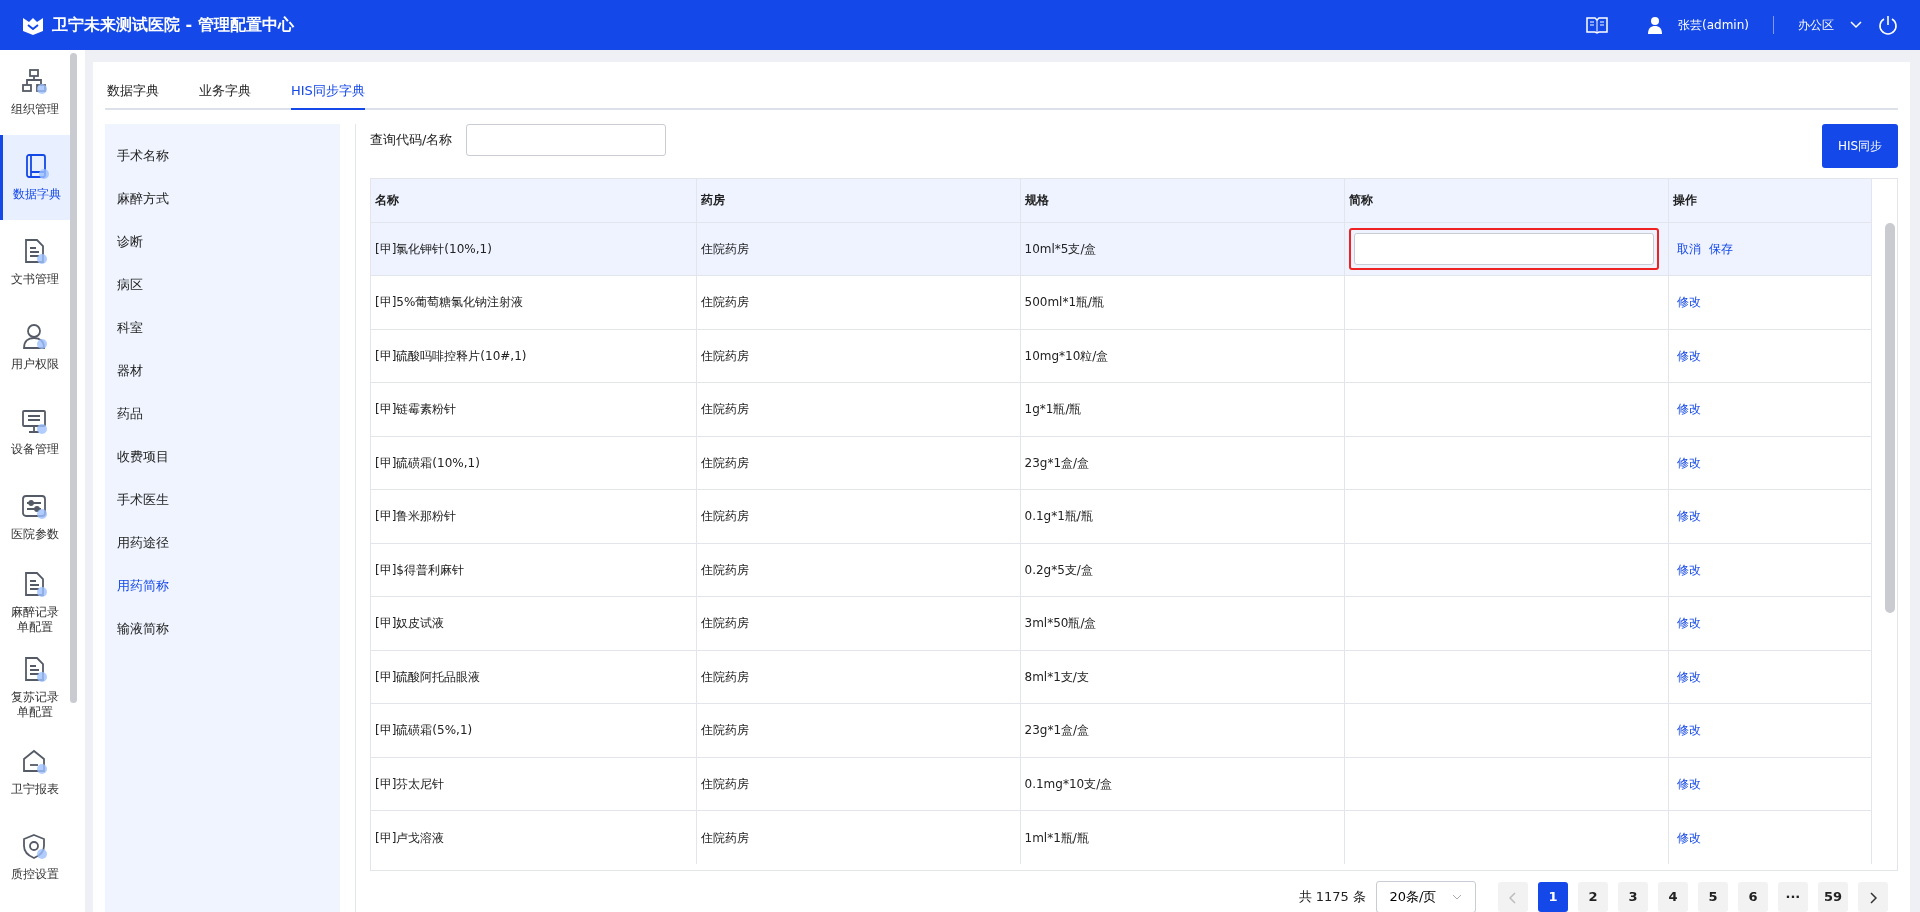  What do you see at coordinates (1632, 897) in the screenshot?
I see `page-button: 3` at bounding box center [1632, 897].